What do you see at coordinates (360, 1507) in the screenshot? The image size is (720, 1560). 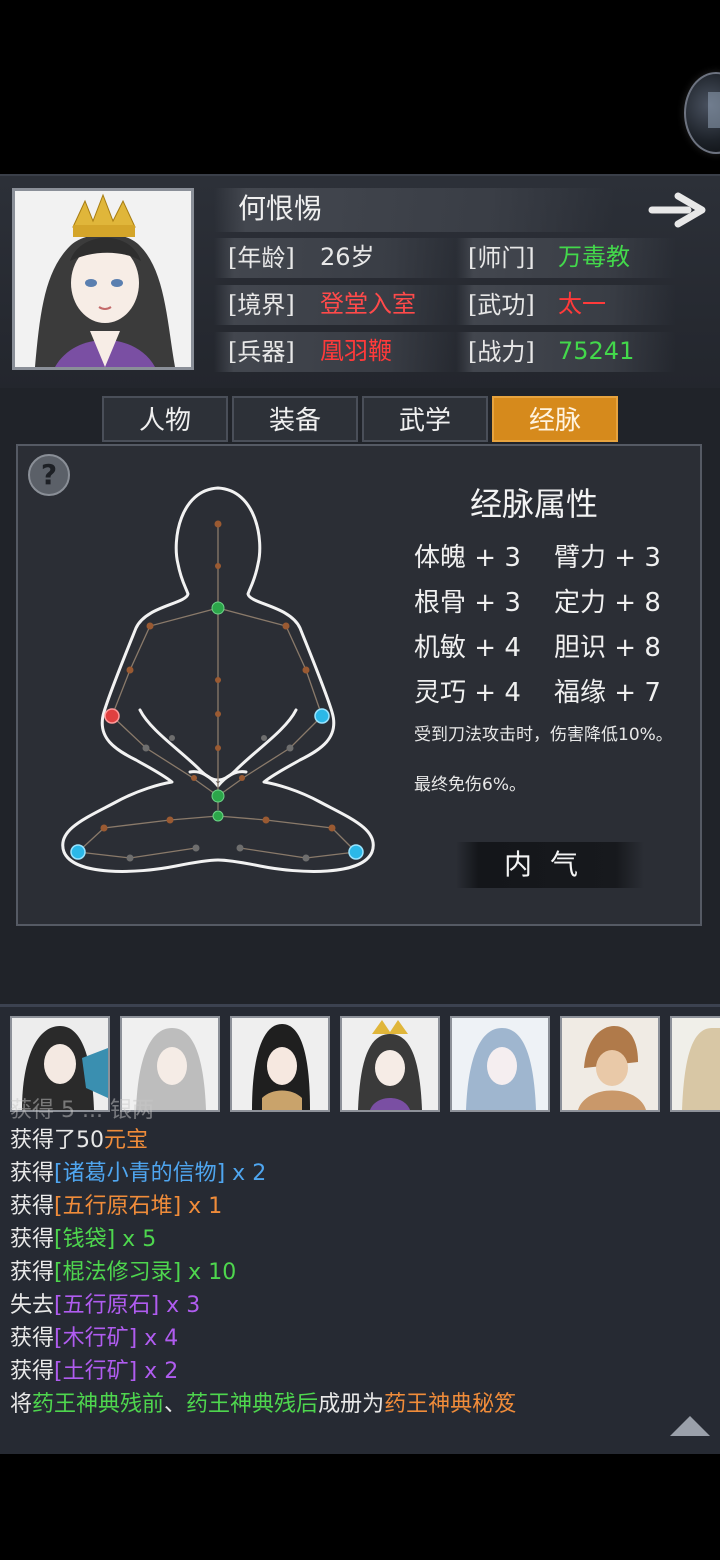 I see `bottom-bar` at bounding box center [360, 1507].